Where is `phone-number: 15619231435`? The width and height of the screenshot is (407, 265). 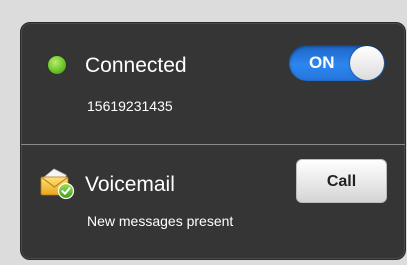 phone-number: 15619231435 is located at coordinates (130, 106).